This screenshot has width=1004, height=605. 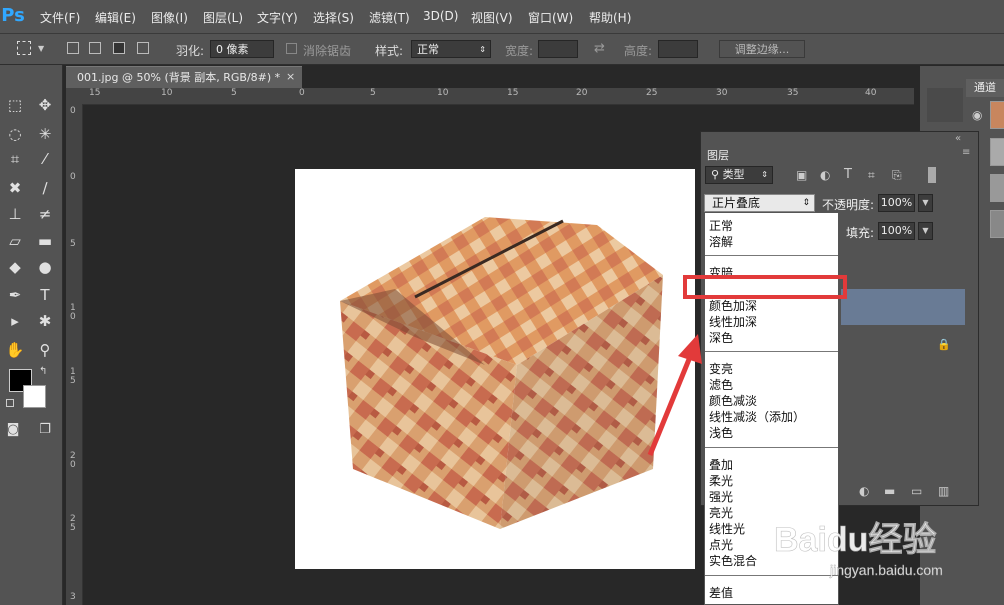 I want to click on type-filter-icon: T, so click(x=848, y=174).